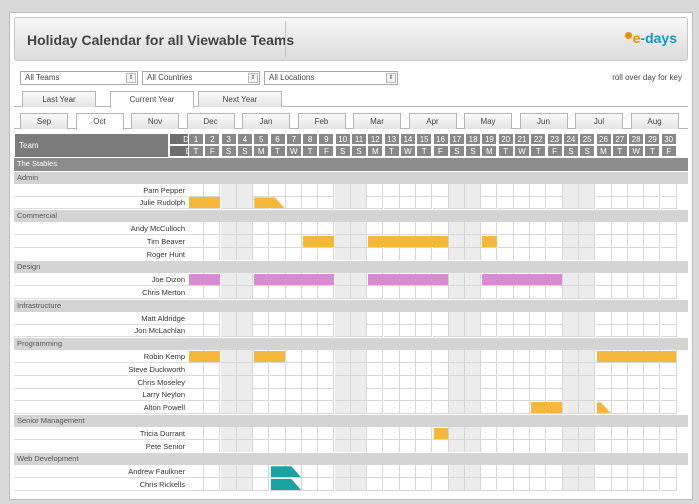 Image resolution: width=699 pixels, height=504 pixels. Describe the element at coordinates (210, 121) in the screenshot. I see `tab-month-dec: Dec` at that location.